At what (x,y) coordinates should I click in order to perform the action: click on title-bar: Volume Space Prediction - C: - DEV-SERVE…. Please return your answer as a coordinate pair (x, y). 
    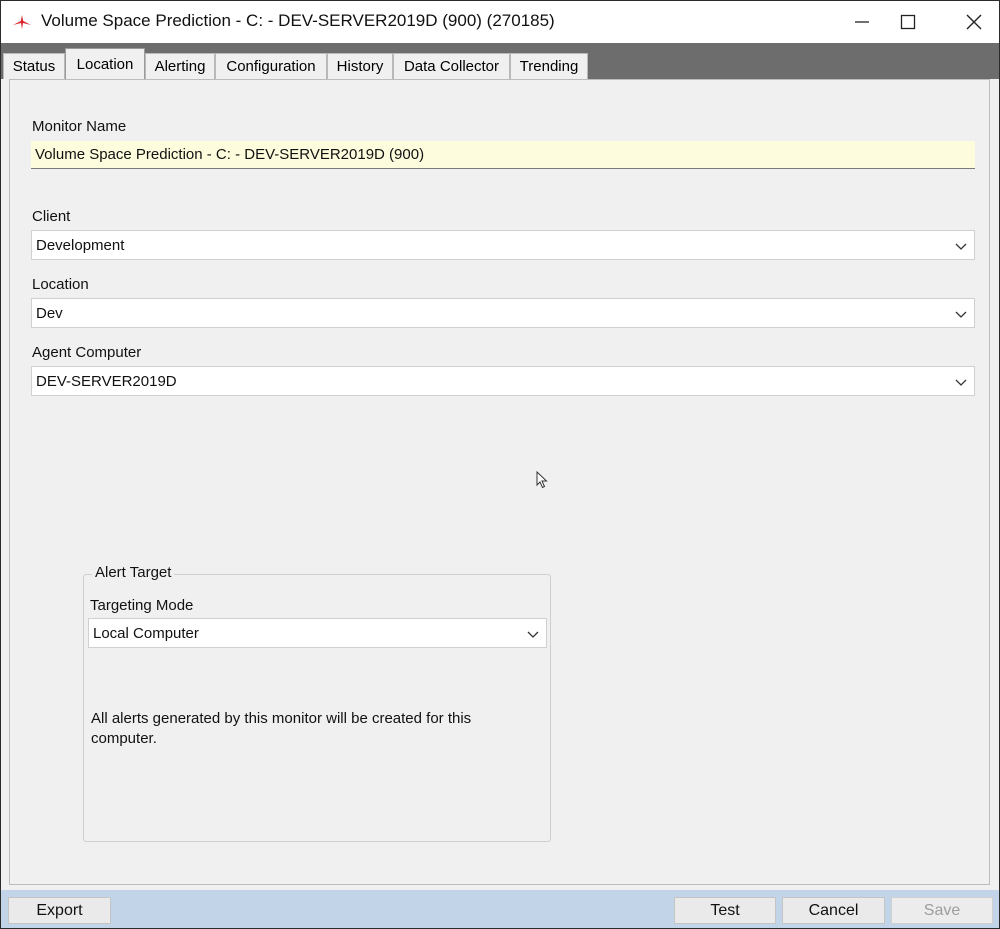
    Looking at the image, I should click on (500, 22).